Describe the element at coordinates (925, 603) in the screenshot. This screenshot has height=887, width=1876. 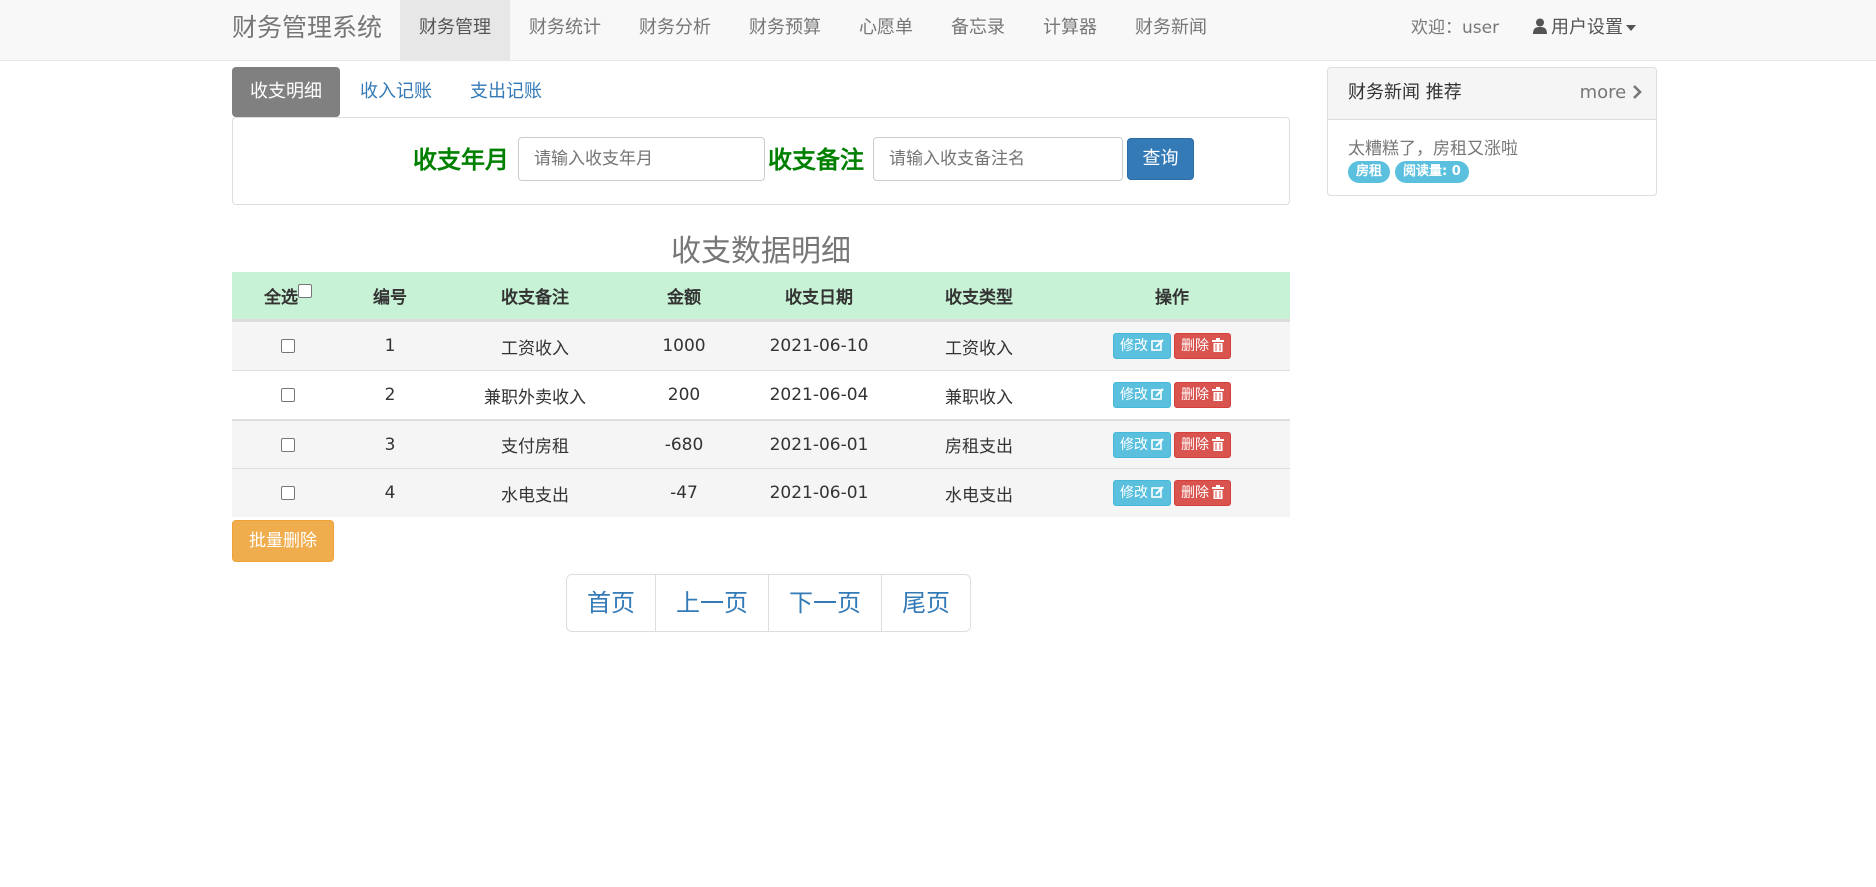
I see `page-last: 尾页` at that location.